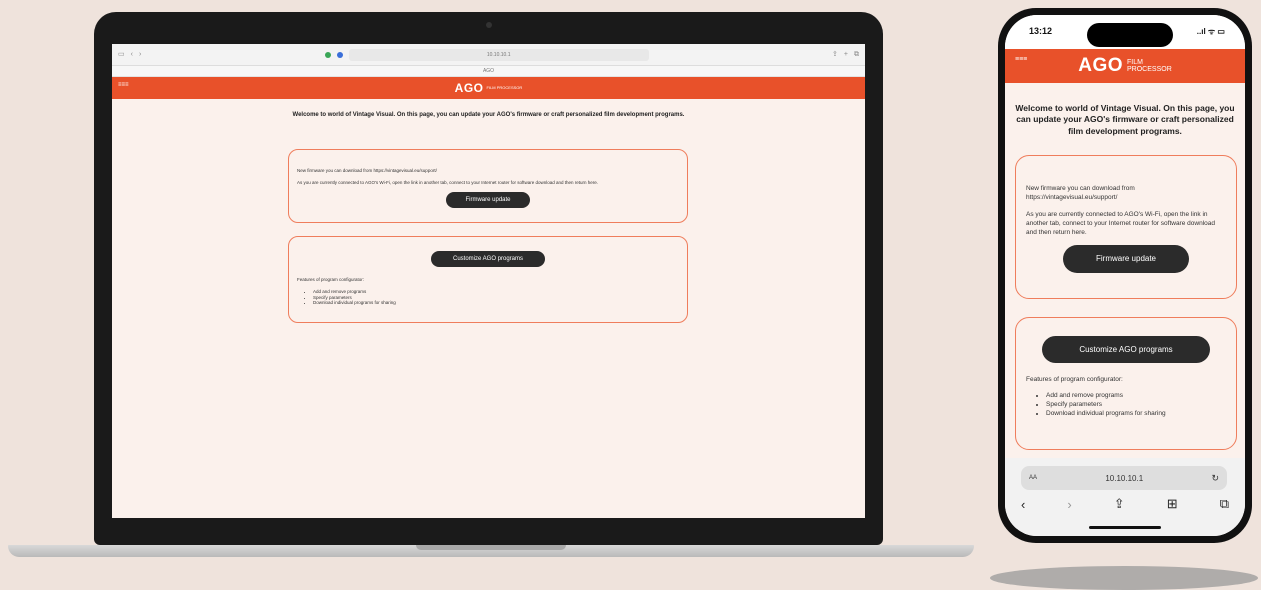 The width and height of the screenshot is (1261, 590). I want to click on home-indicator, so click(1125, 527).